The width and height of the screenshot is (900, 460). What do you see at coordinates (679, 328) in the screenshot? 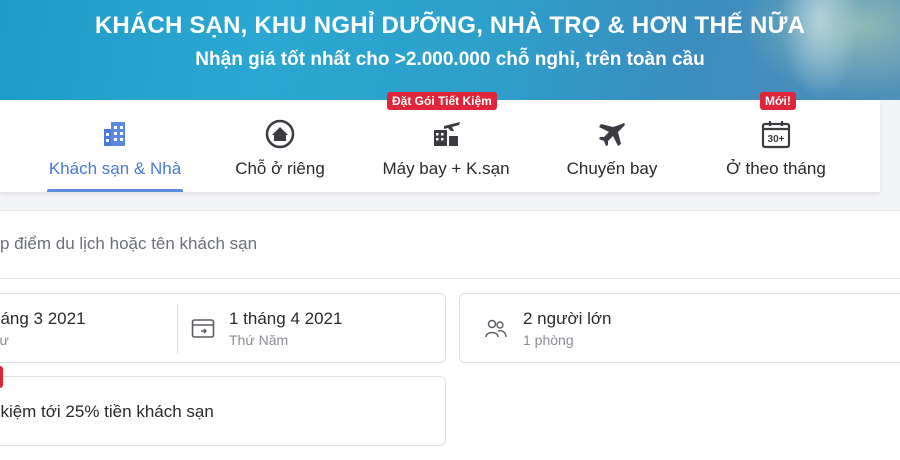
I see `guest-room-selector: 2 người lớn 1 phòng` at bounding box center [679, 328].